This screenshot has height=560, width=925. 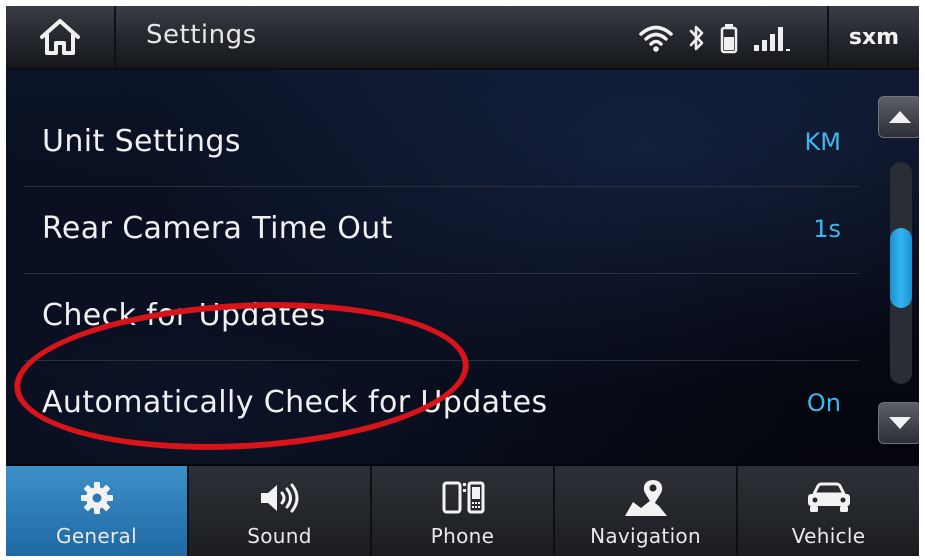 What do you see at coordinates (217, 228) in the screenshot?
I see `setting-label: Rear Camera Time Out` at bounding box center [217, 228].